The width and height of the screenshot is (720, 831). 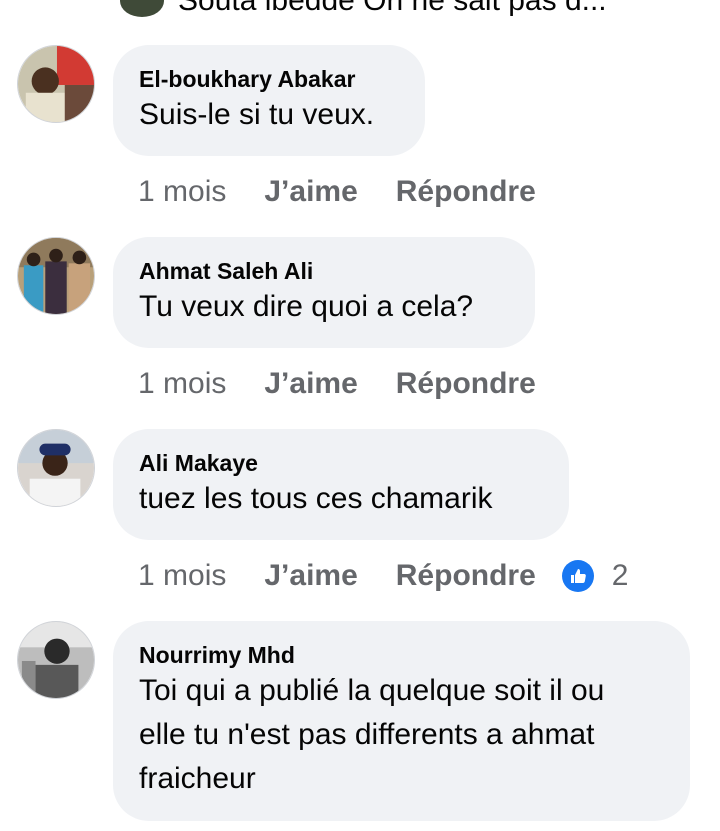 What do you see at coordinates (316, 498) in the screenshot?
I see `comment-text: tuez les tous ces chamarik` at bounding box center [316, 498].